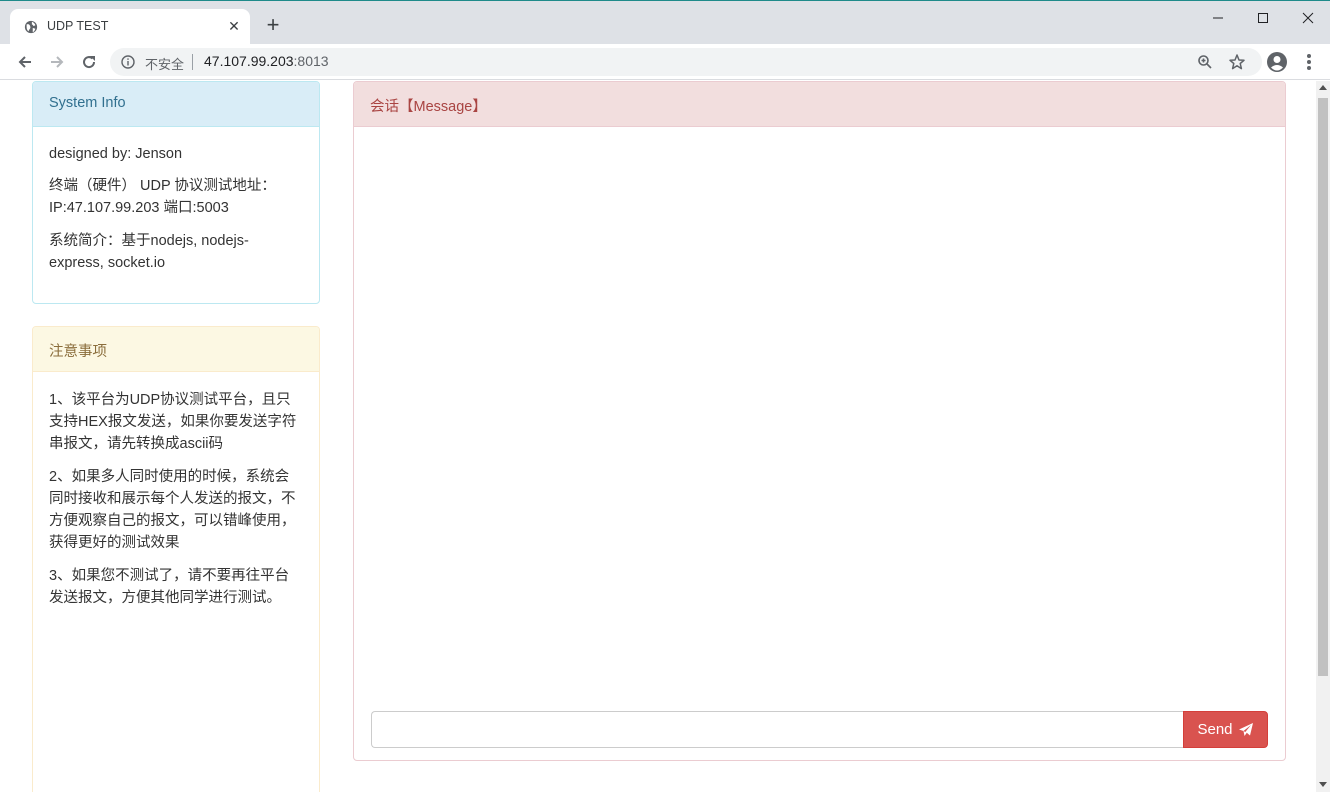 This screenshot has height=792, width=1330. What do you see at coordinates (176, 349) in the screenshot?
I see `notes-heading: 注意事项` at bounding box center [176, 349].